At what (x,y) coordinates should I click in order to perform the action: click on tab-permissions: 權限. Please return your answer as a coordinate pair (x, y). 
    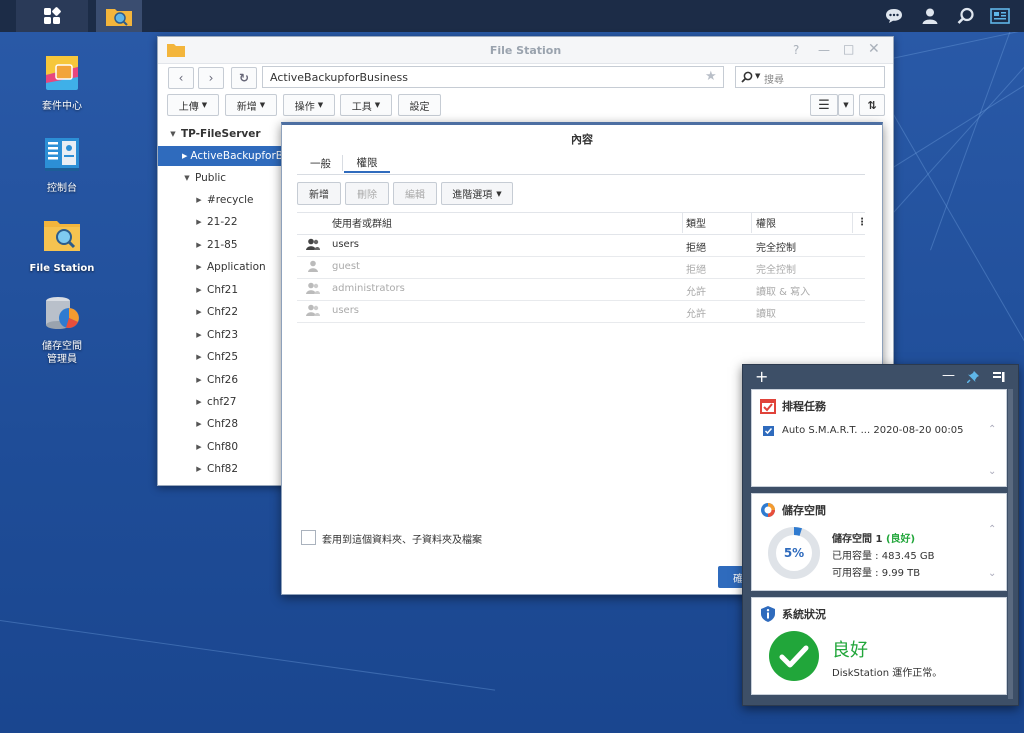
    Looking at the image, I should click on (367, 163).